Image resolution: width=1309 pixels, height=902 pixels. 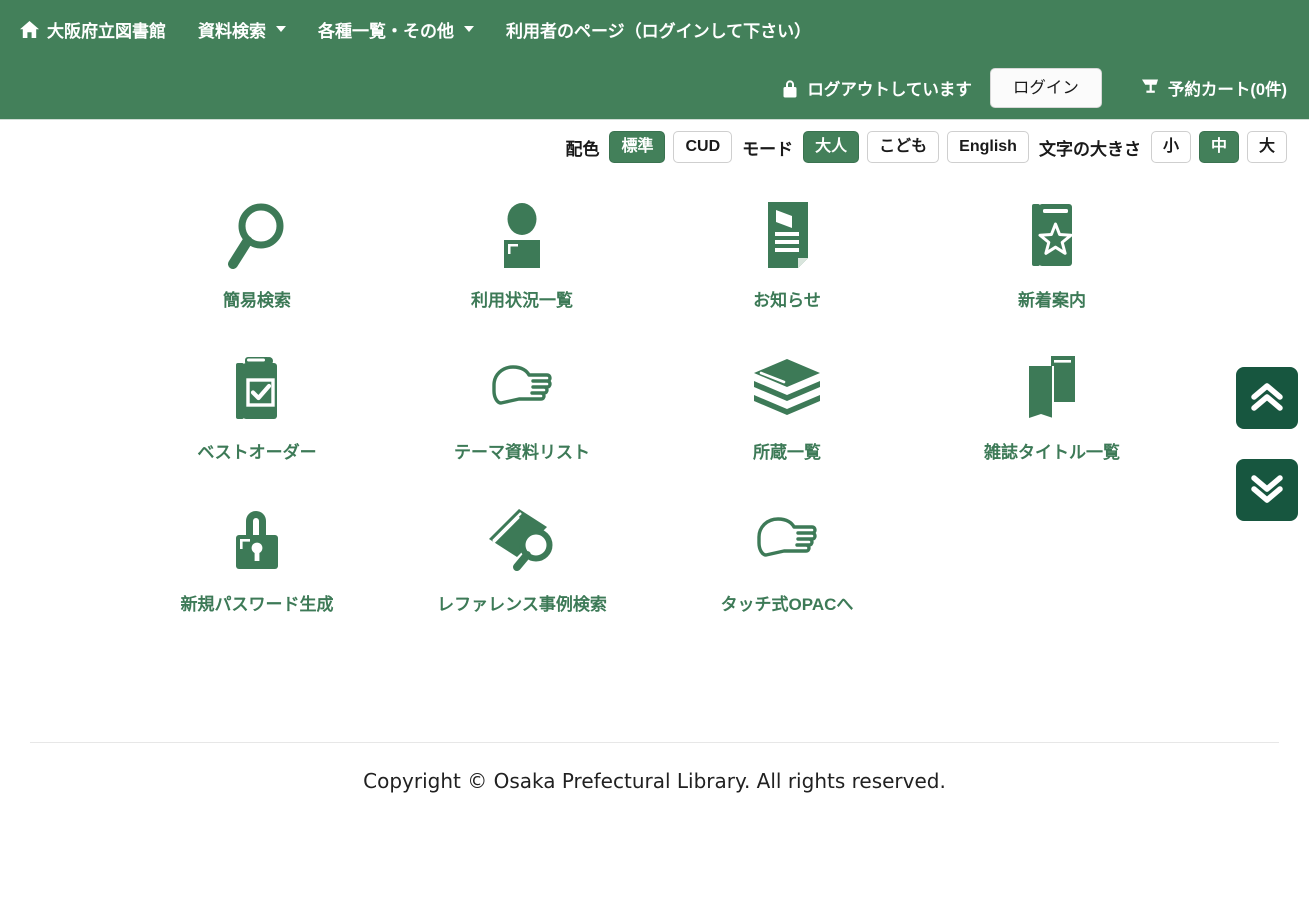 I want to click on text-size-small-button: 小, so click(x=1170, y=147).